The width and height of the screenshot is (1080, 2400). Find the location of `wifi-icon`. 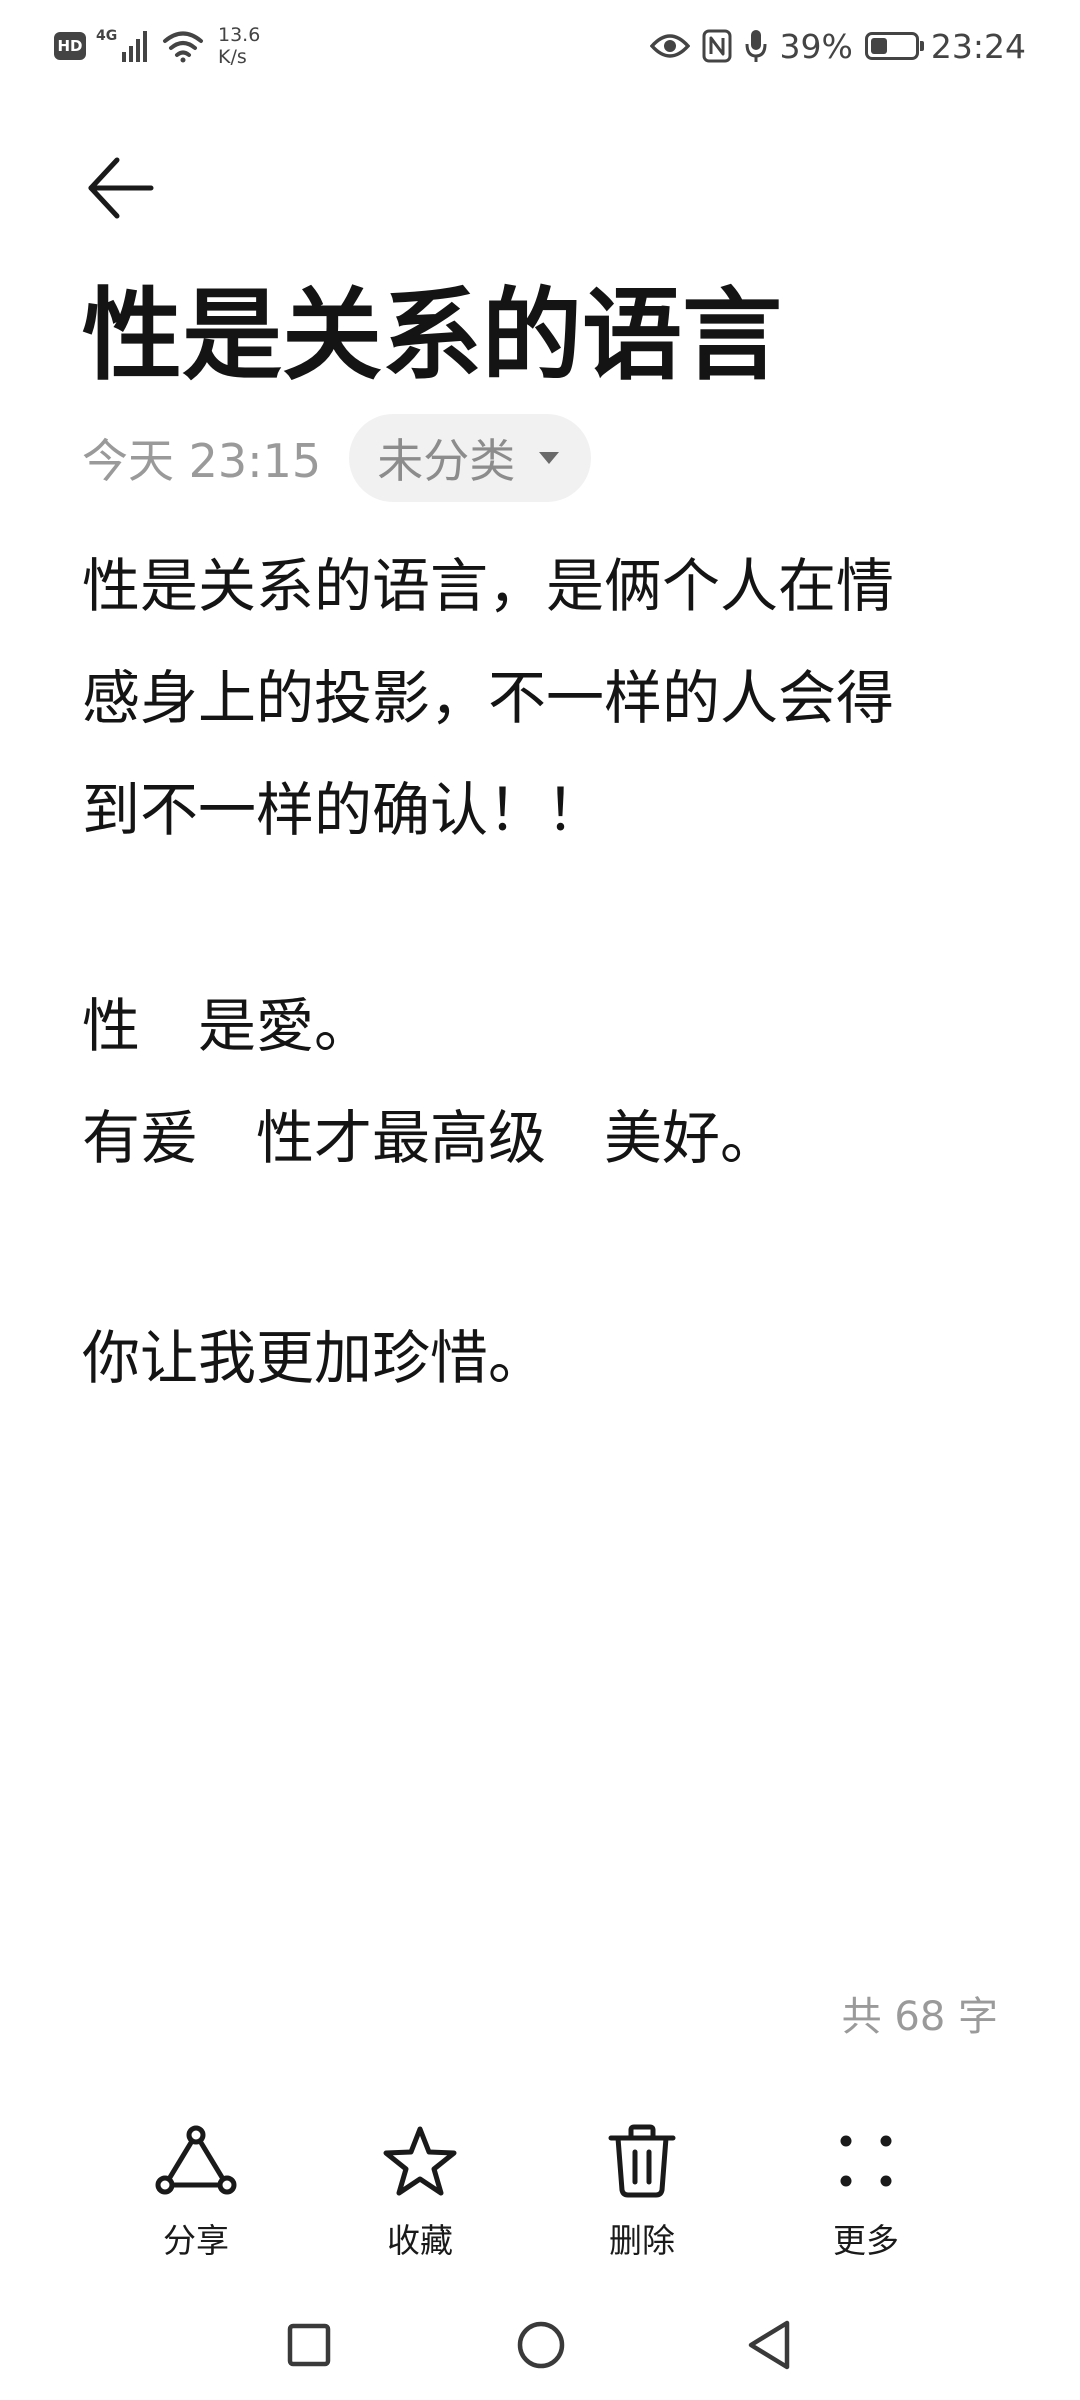

wifi-icon is located at coordinates (183, 47).